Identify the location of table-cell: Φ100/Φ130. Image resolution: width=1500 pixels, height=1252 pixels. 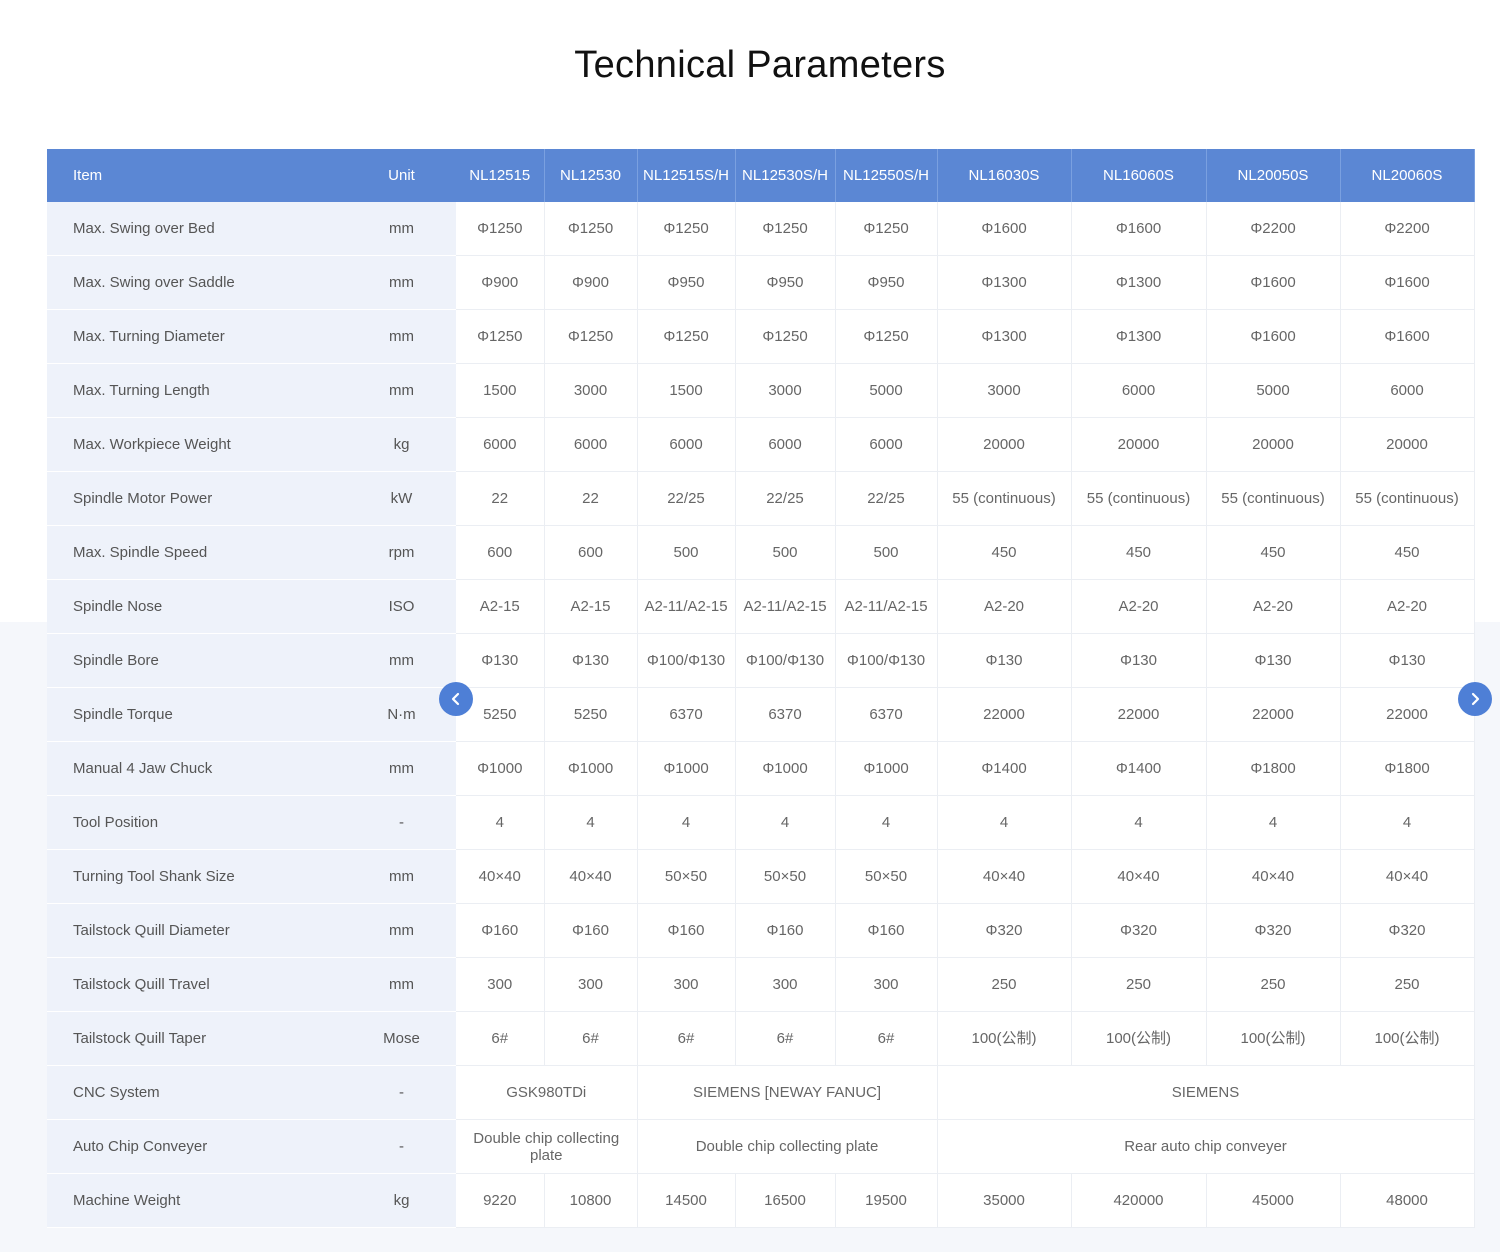
(785, 660).